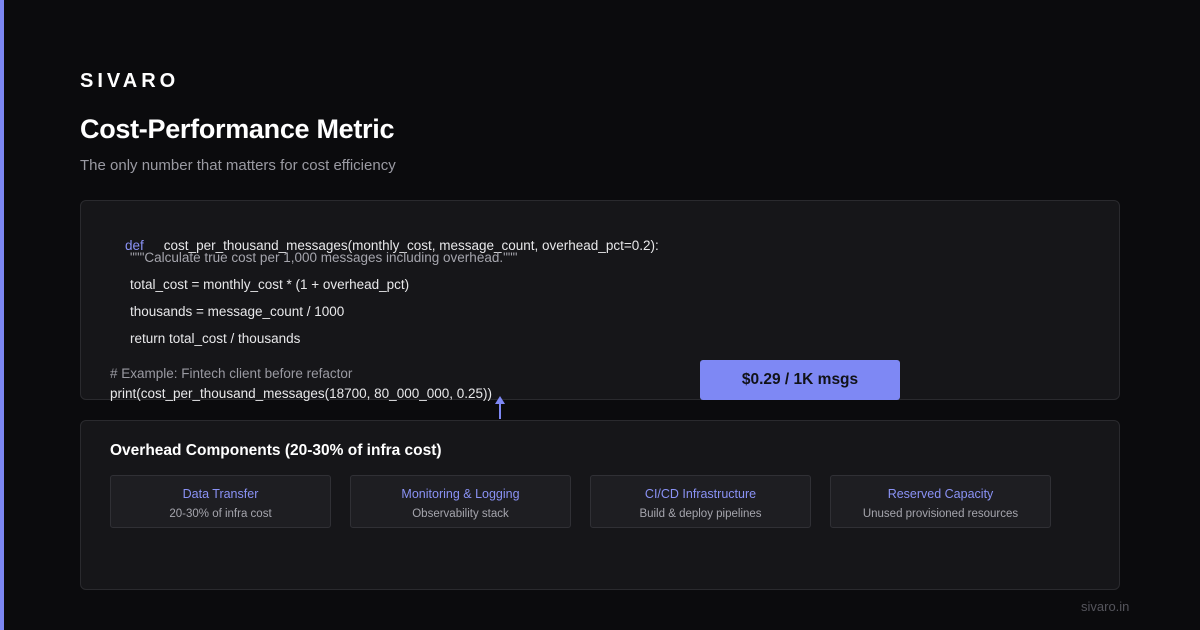 The height and width of the screenshot is (630, 1200). What do you see at coordinates (800, 380) in the screenshot?
I see `result-badge: $0.29 / 1K msgs` at bounding box center [800, 380].